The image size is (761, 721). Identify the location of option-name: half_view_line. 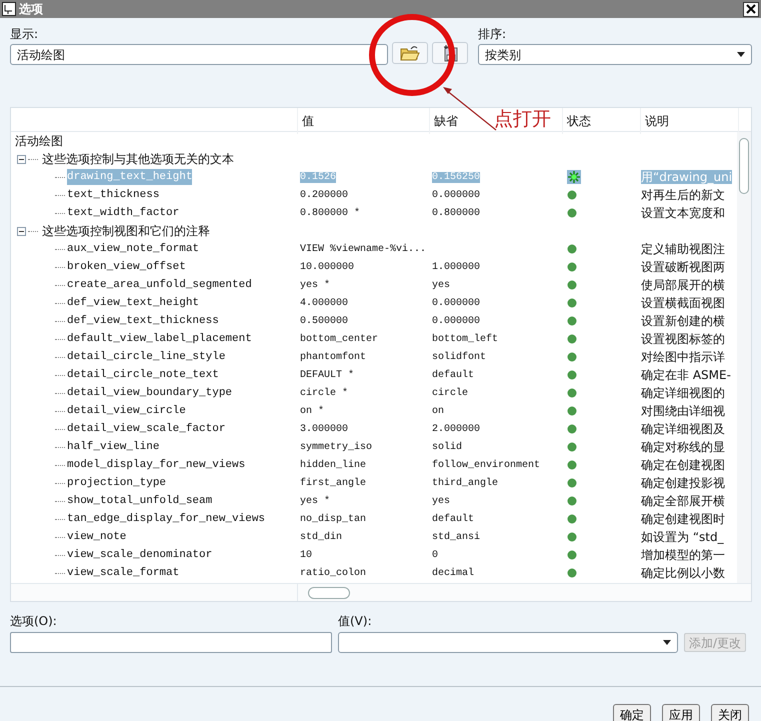
(113, 447).